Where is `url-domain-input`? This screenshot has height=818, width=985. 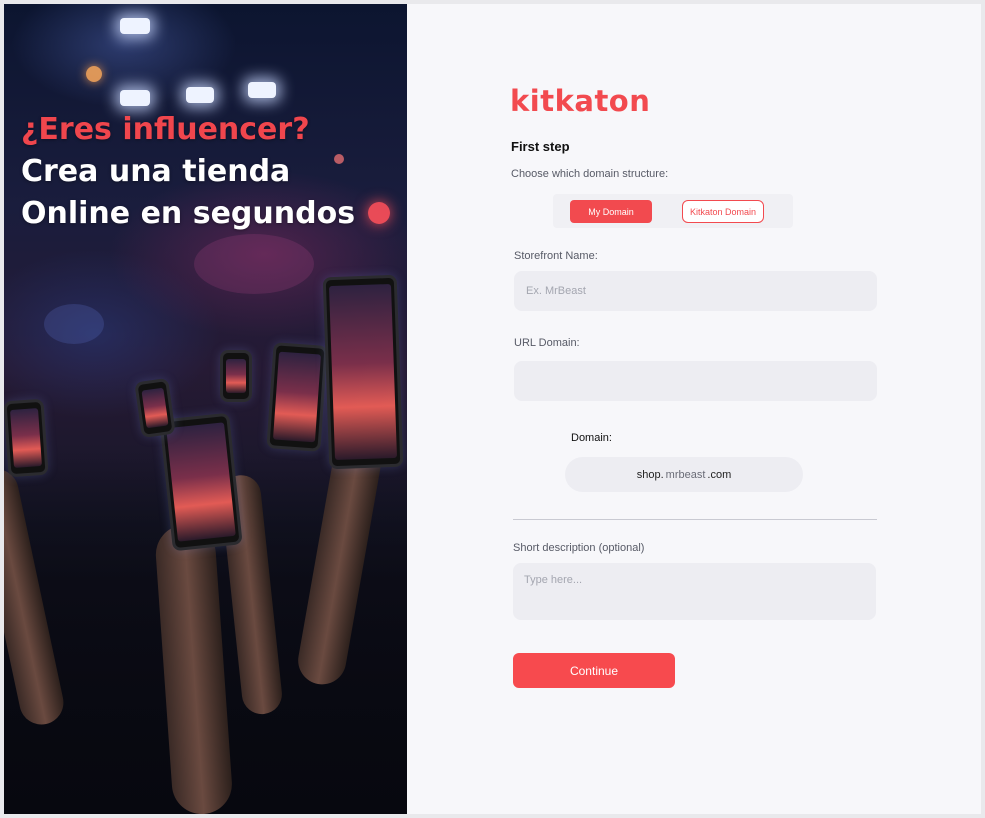
url-domain-input is located at coordinates (695, 381).